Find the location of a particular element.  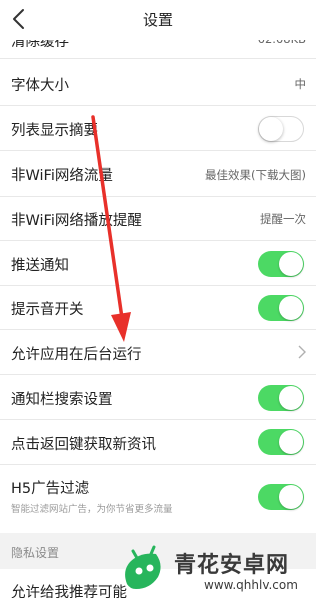

setting-label: 列表显示摘要 is located at coordinates (54, 131).